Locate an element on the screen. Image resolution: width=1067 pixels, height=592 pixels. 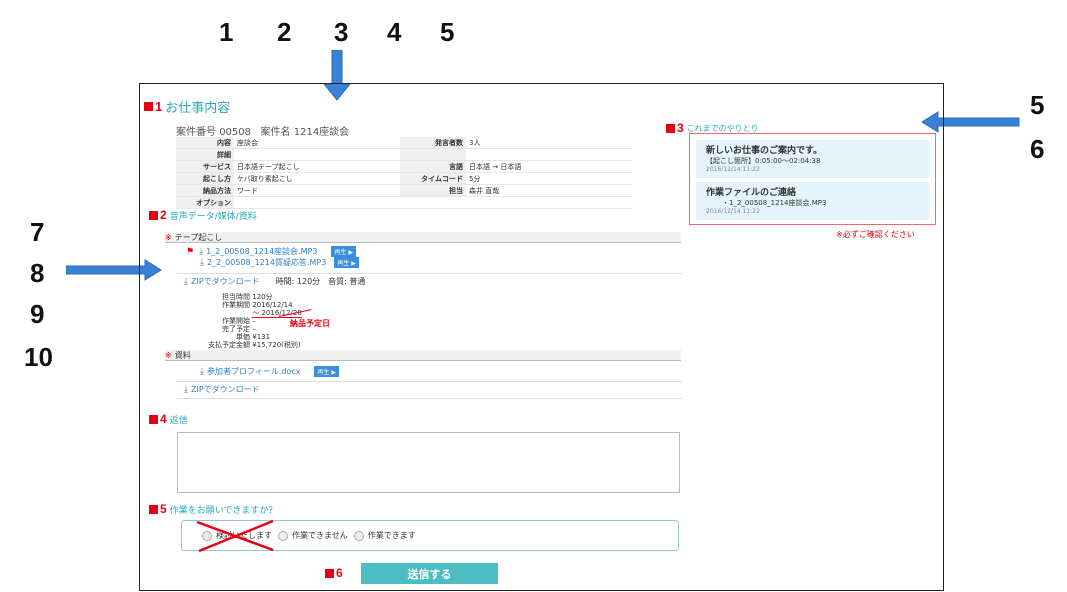
file-row-1: ⚑ ⤓ 1_2_00508_1214座談会.MP3 再生 ▶ is located at coordinates (271, 251).